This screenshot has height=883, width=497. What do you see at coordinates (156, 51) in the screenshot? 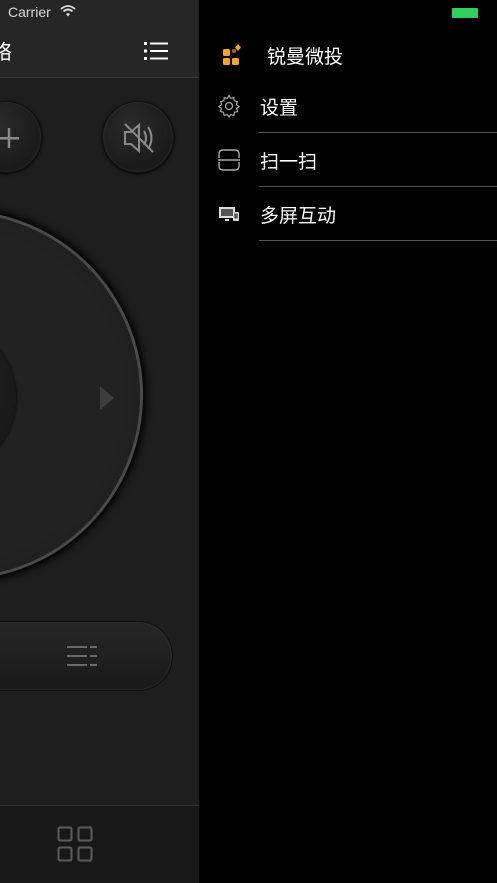
I see `list-icon` at bounding box center [156, 51].